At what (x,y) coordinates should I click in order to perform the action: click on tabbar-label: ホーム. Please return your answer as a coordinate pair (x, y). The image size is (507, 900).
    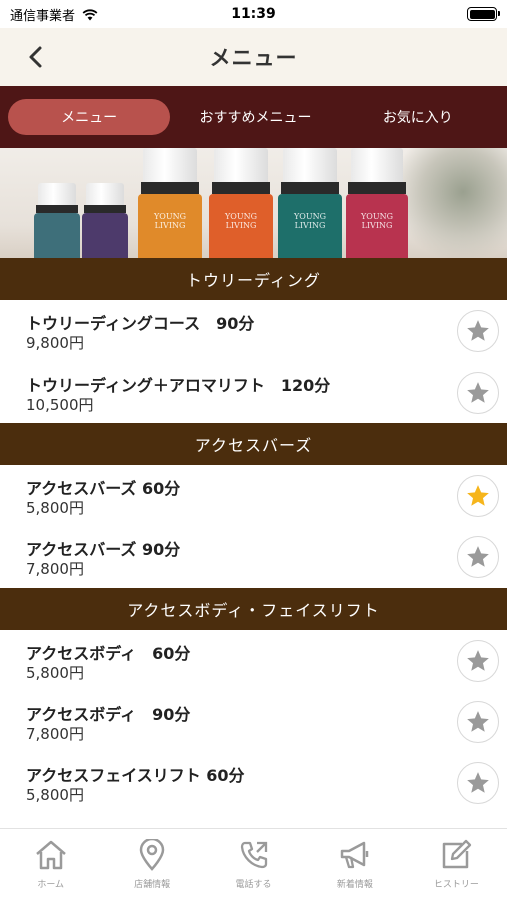
    Looking at the image, I should click on (51, 885).